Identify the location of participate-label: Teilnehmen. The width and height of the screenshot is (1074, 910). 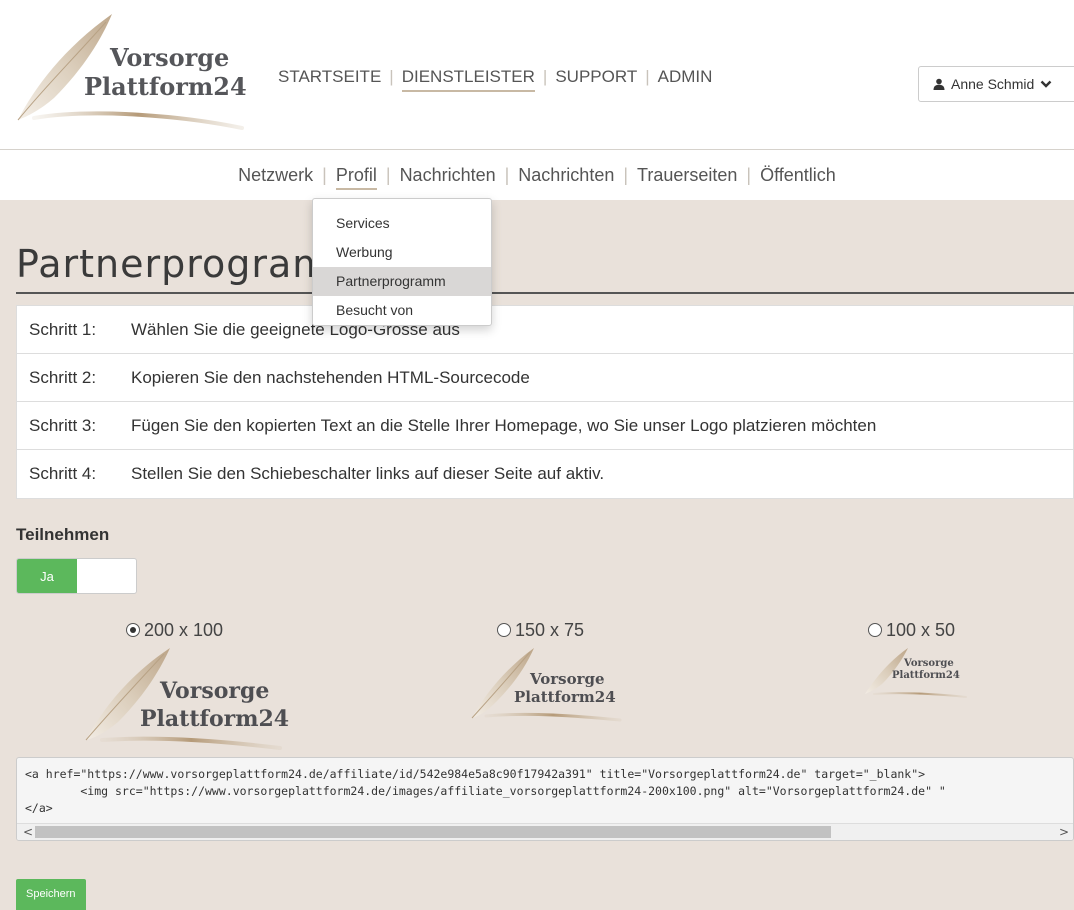
(63, 534).